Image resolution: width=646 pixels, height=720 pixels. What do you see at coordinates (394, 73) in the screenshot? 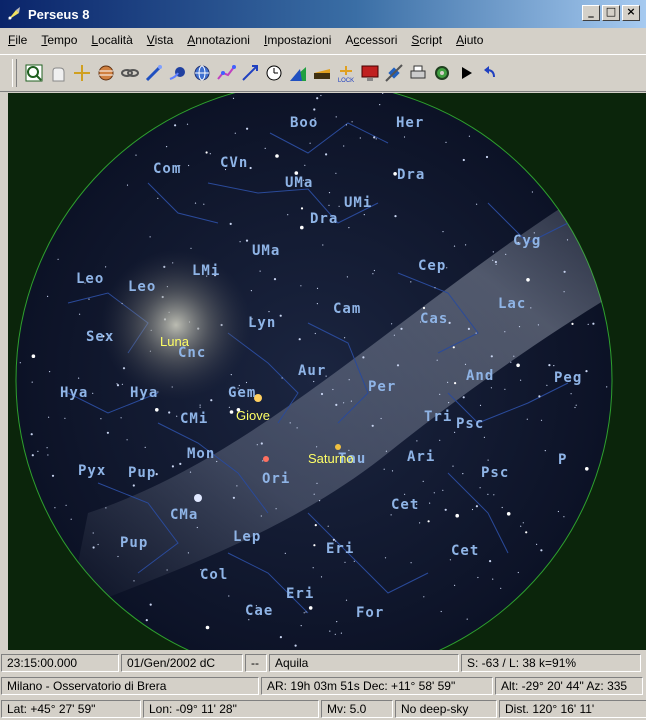
I see `satellite-icon` at bounding box center [394, 73].